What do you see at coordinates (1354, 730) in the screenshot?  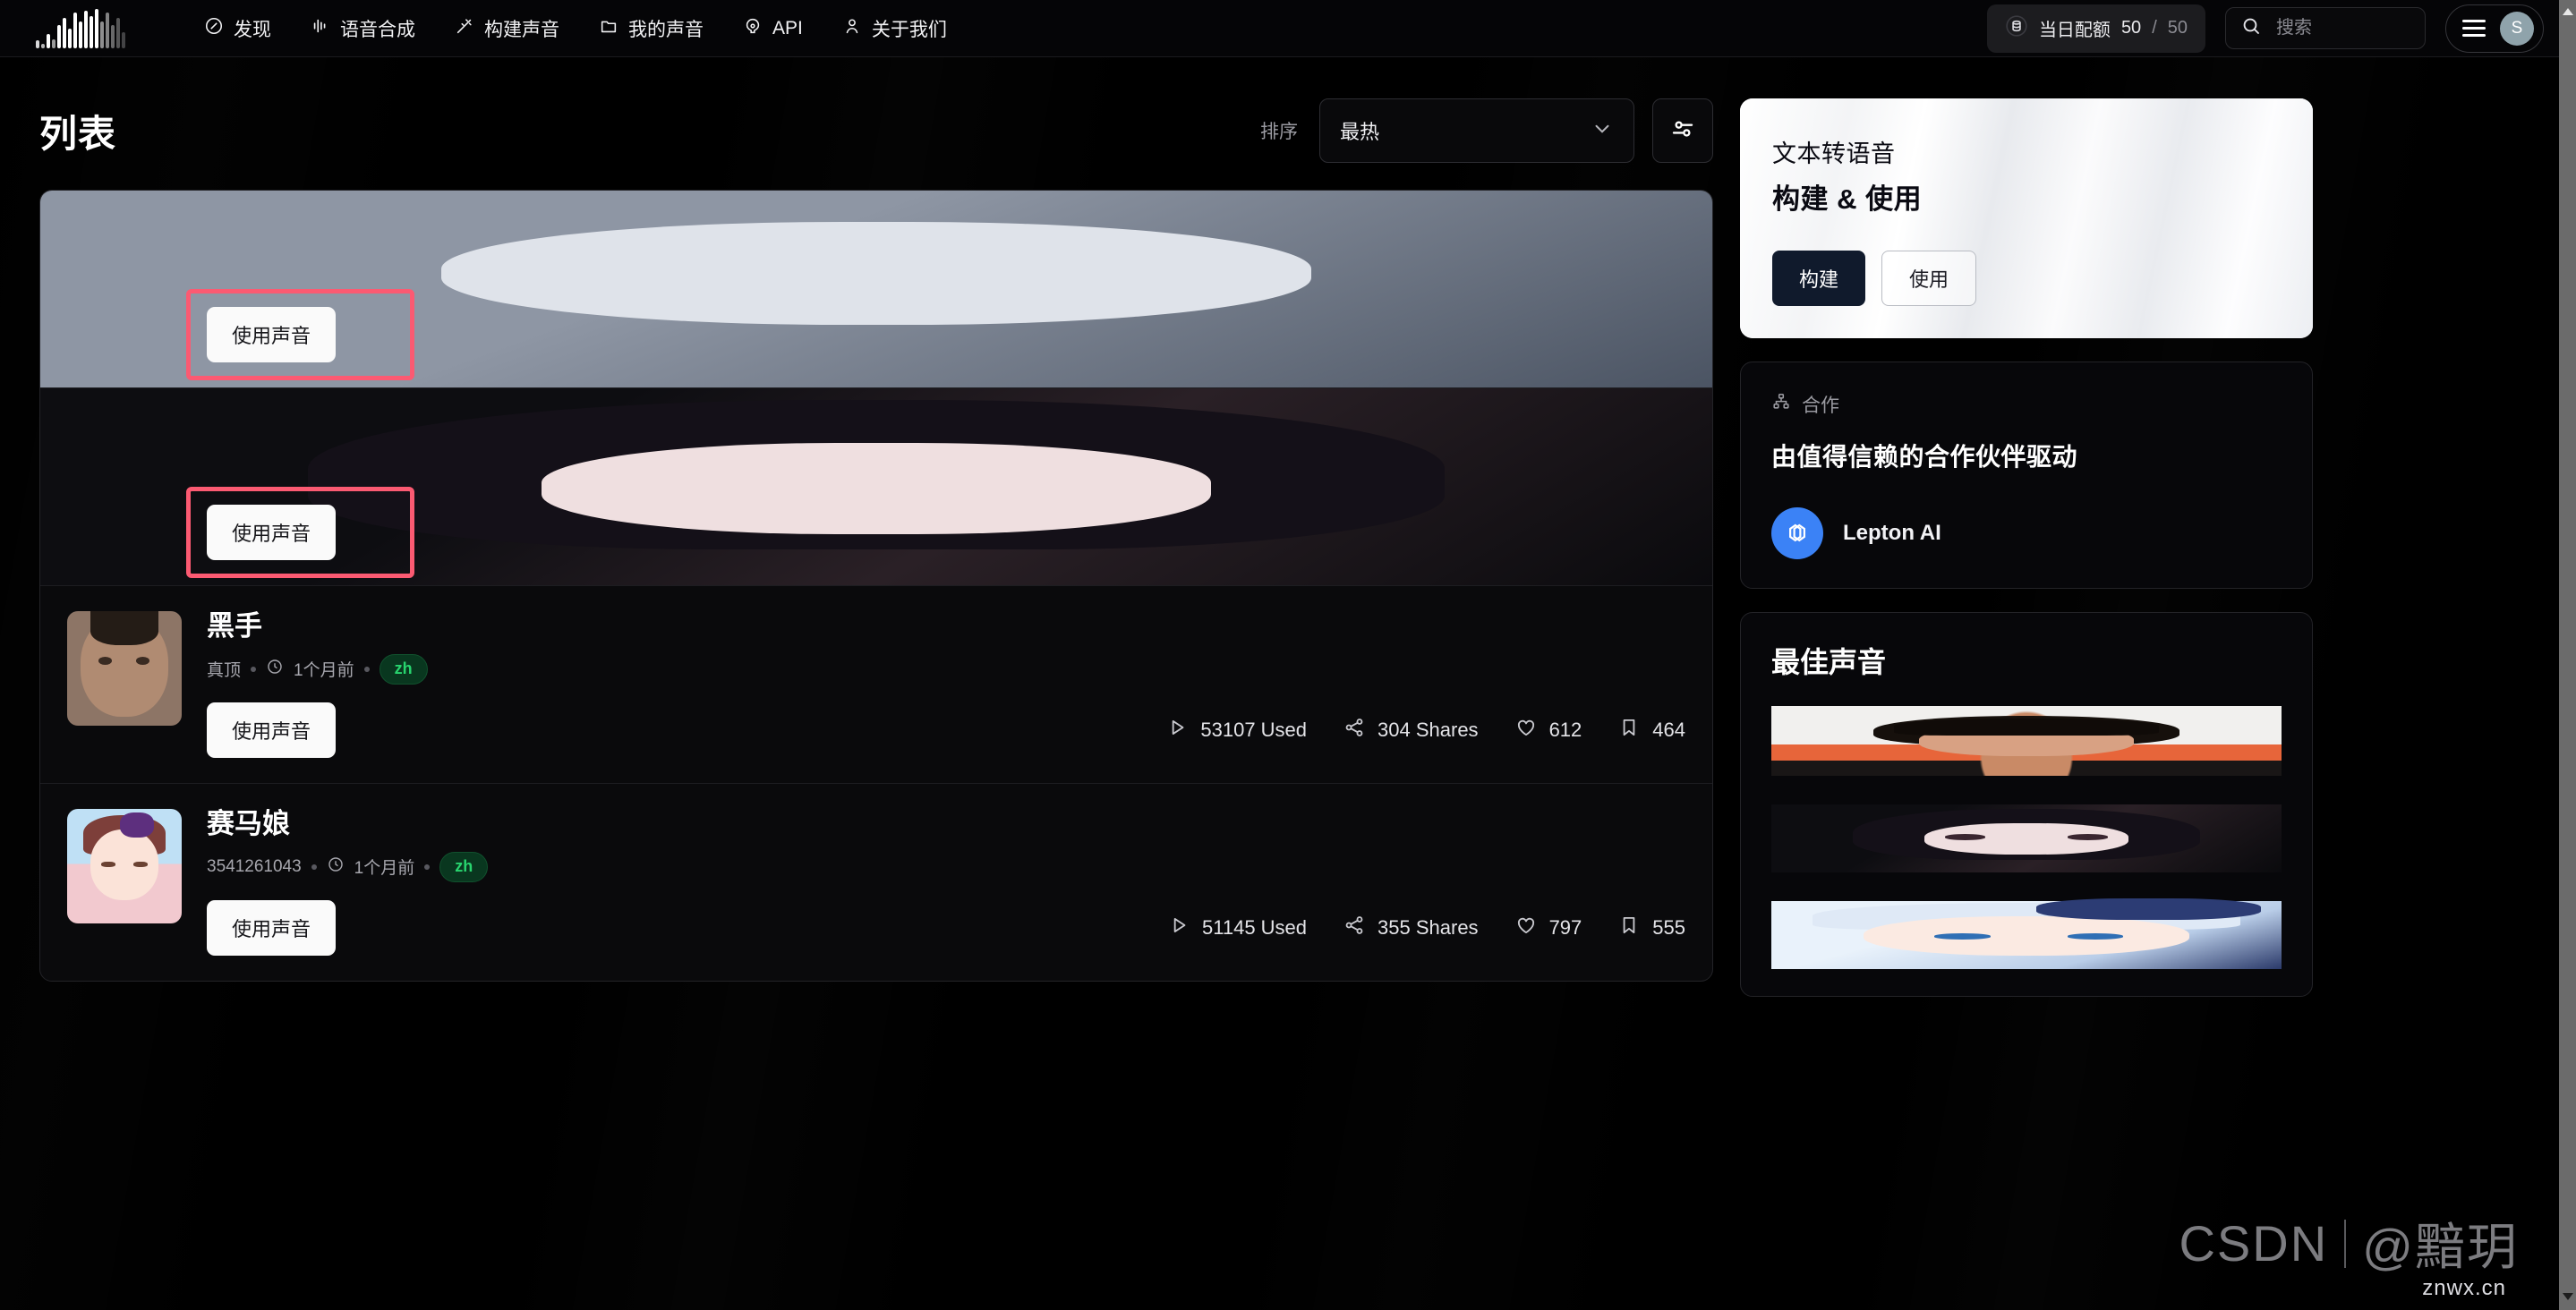 I see `share-icon` at bounding box center [1354, 730].